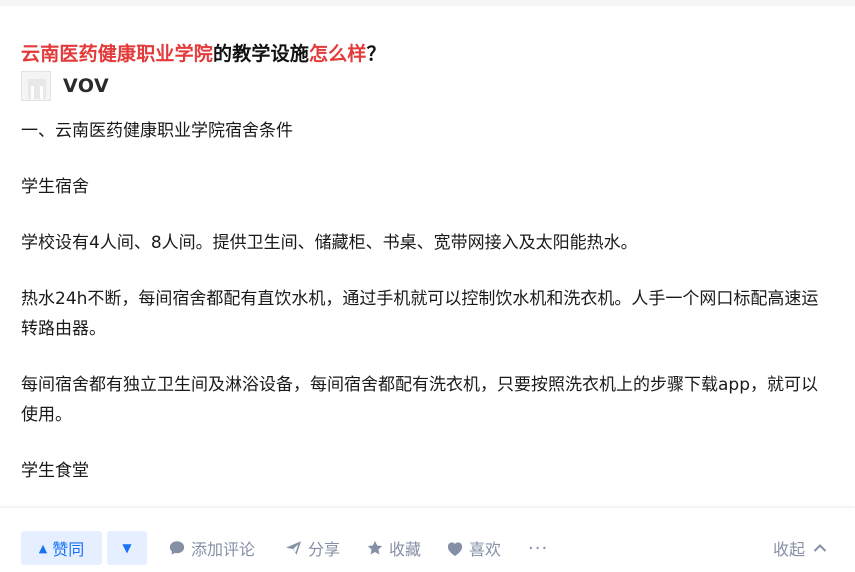  What do you see at coordinates (223, 549) in the screenshot?
I see `add-comment-label: 添加评论` at bounding box center [223, 549].